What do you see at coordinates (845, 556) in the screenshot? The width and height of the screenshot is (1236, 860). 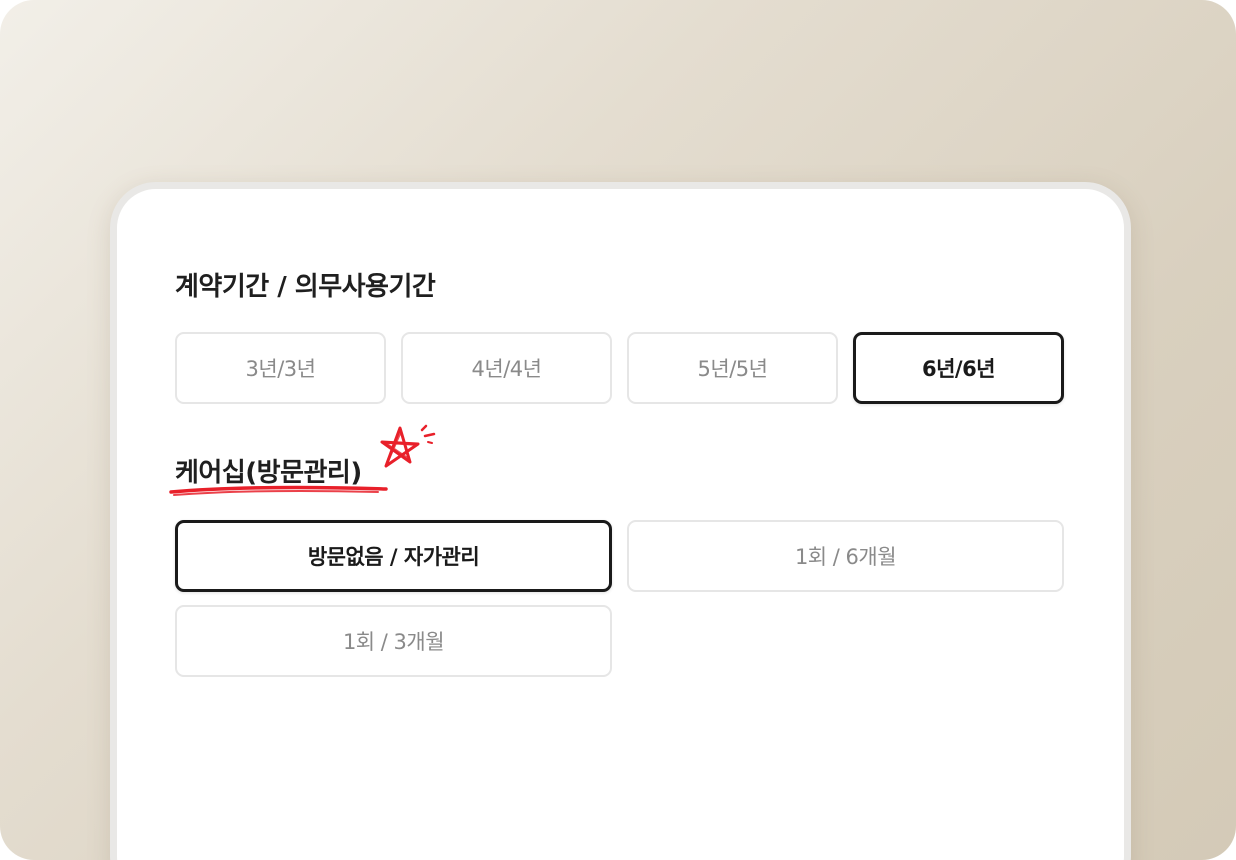 I see `care-option-6month: 1회 / 6개월` at bounding box center [845, 556].